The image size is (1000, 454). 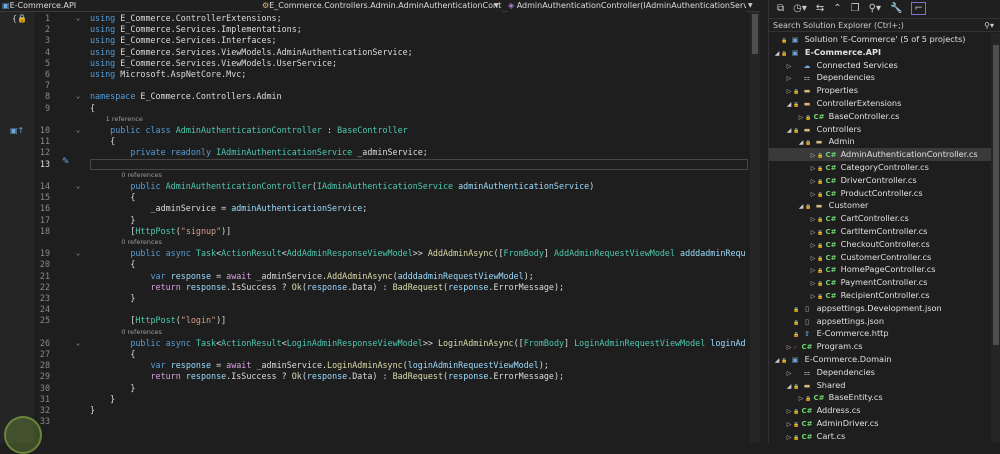 I want to click on collapse-all-icon: ⌃, so click(x=837, y=8).